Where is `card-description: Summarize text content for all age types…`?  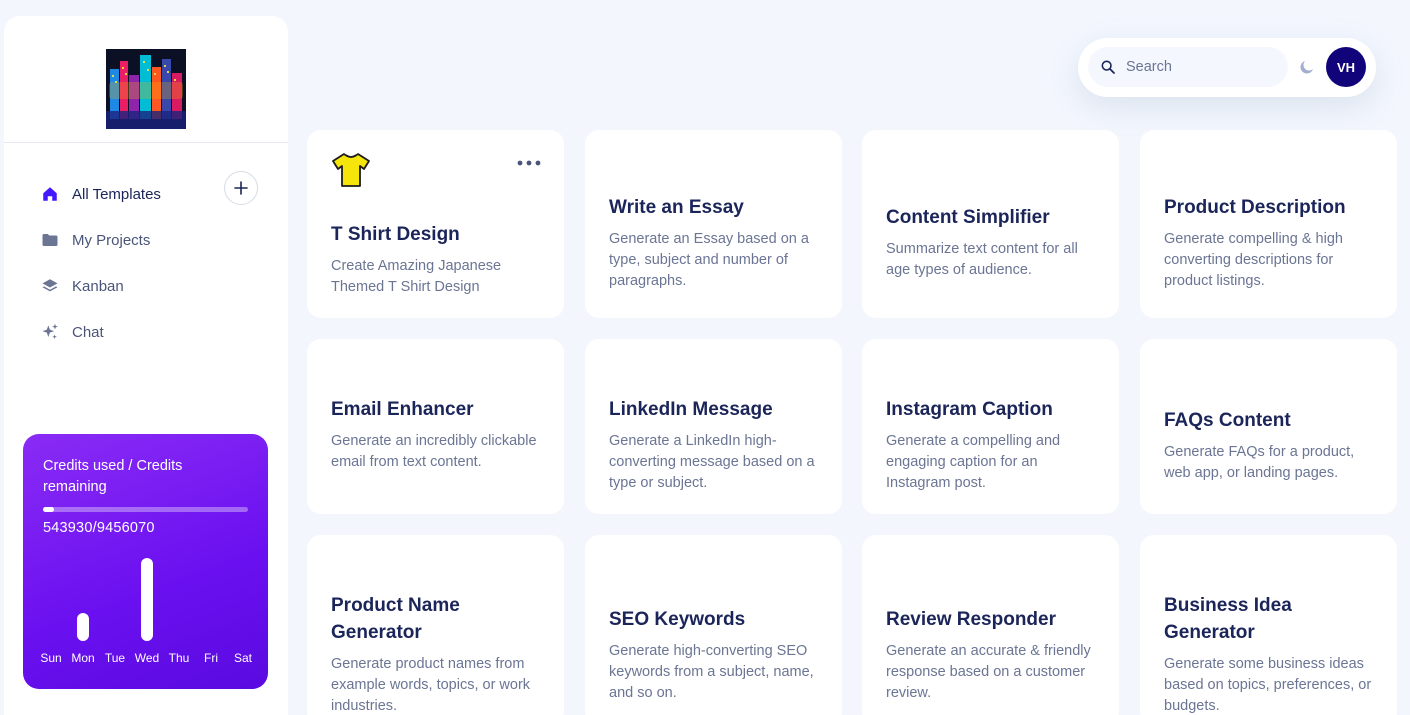
card-description: Summarize text content for all age types… is located at coordinates (982, 259).